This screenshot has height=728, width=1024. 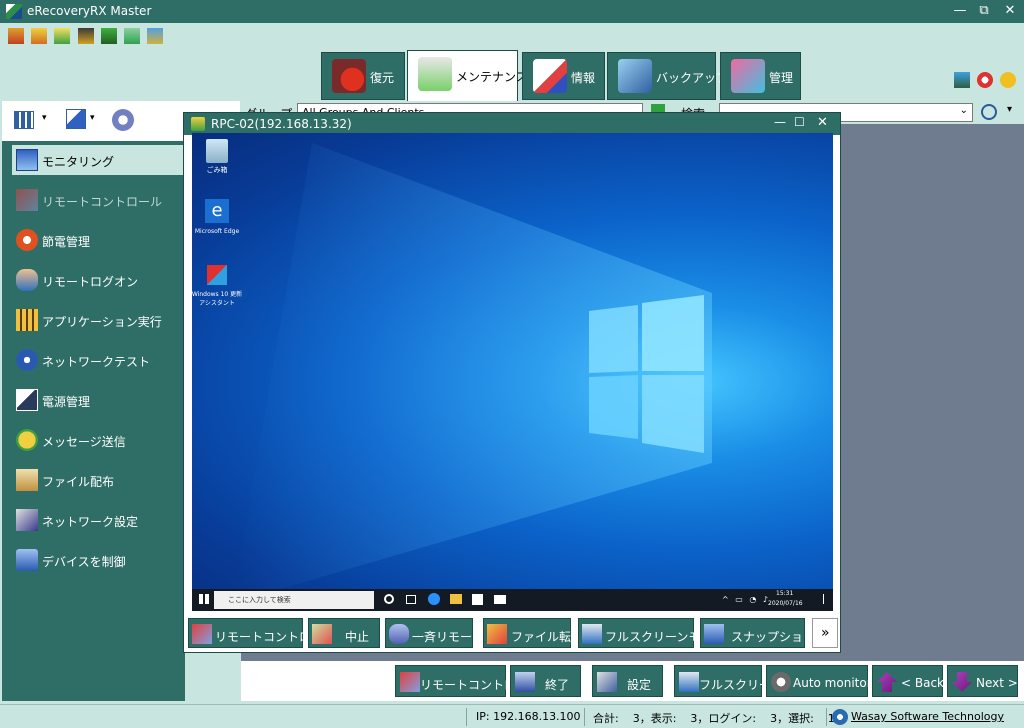 I want to click on tab-backup: バックアップ, so click(x=667, y=76).